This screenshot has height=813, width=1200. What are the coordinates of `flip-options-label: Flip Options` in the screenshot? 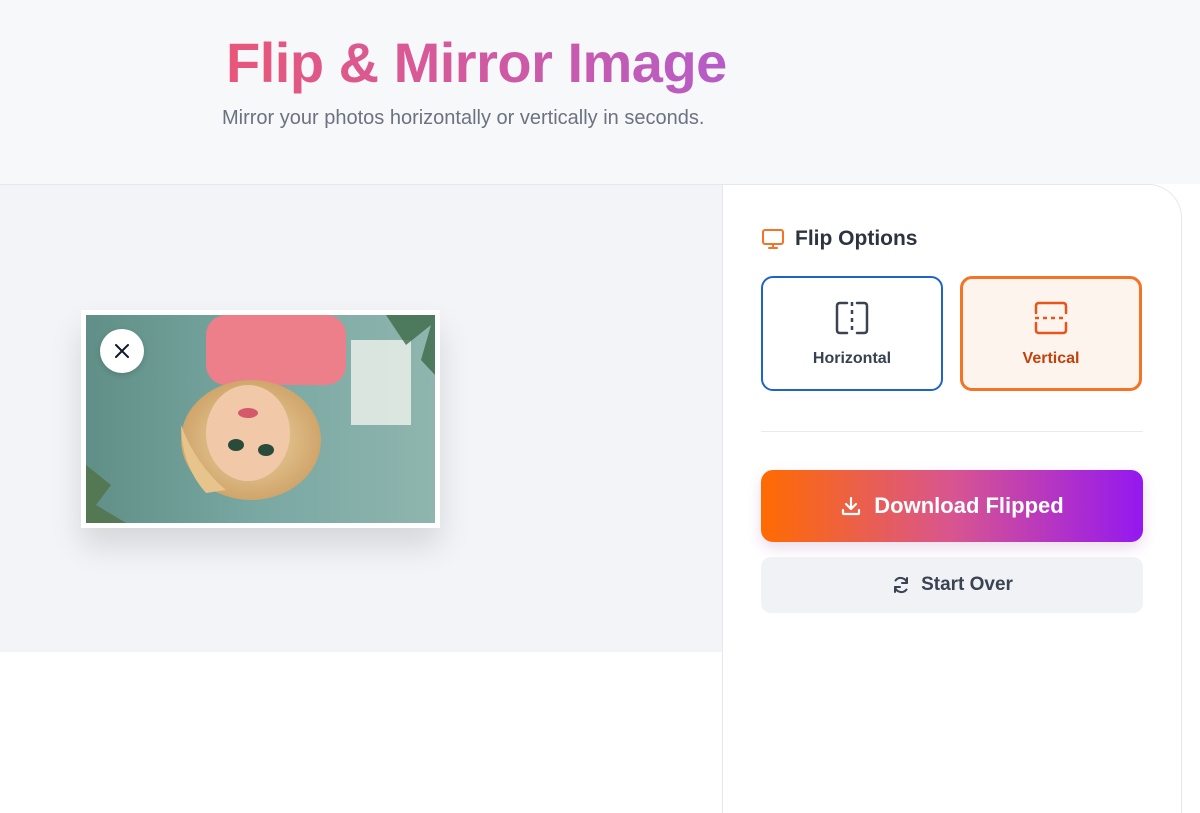 It's located at (856, 238).